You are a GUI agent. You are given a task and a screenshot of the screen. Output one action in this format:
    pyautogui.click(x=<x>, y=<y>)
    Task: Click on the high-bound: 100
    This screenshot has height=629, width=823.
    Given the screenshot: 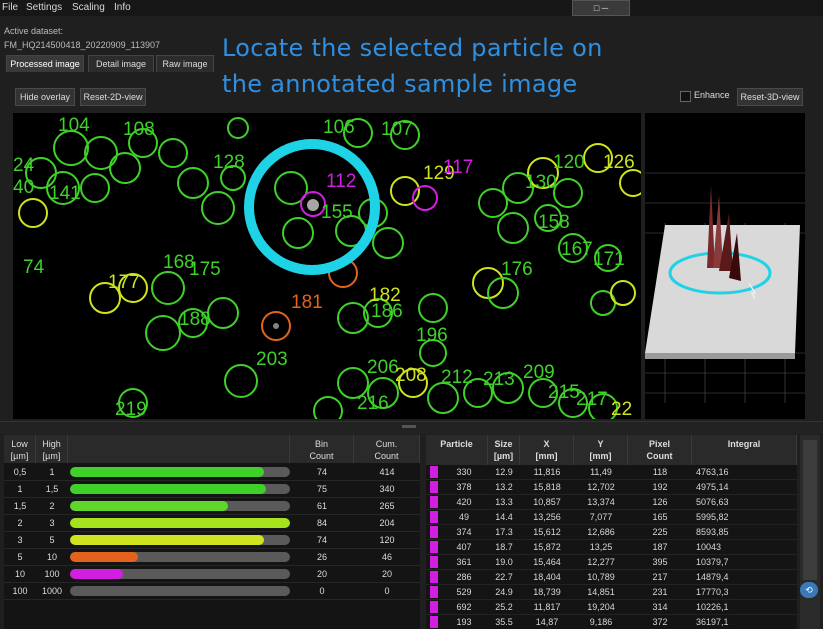 What is the action you would take?
    pyautogui.click(x=52, y=574)
    